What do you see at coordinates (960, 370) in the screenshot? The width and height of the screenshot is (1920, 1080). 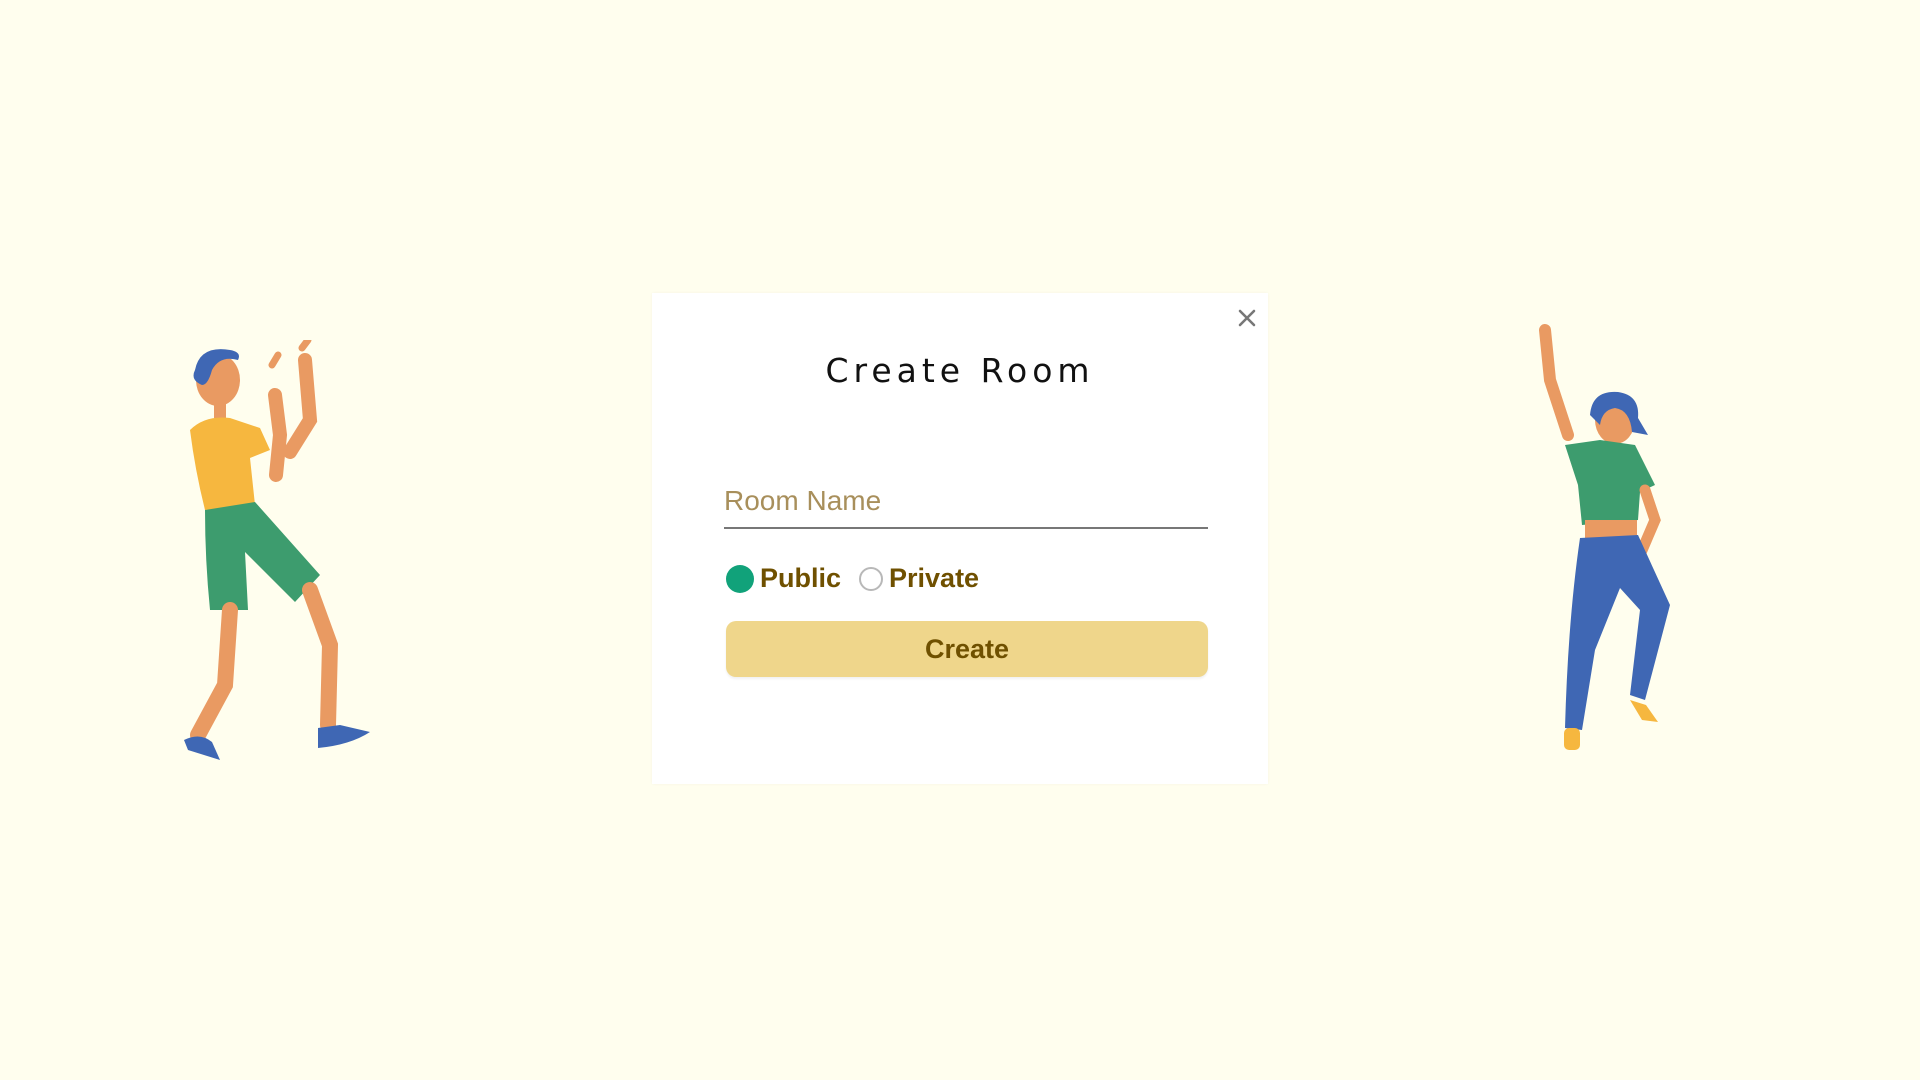 I see `modal-title: Create Room` at bounding box center [960, 370].